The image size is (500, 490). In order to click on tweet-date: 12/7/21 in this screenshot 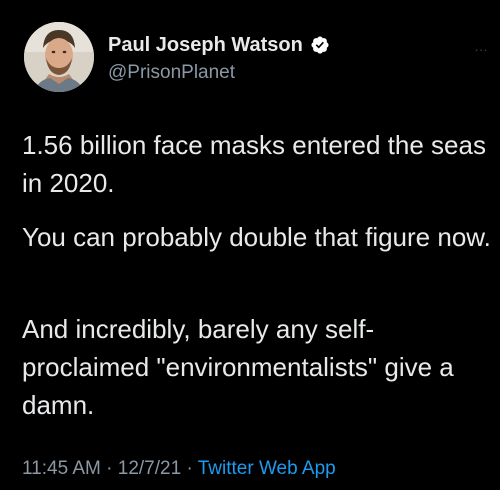, I will do `click(149, 468)`.